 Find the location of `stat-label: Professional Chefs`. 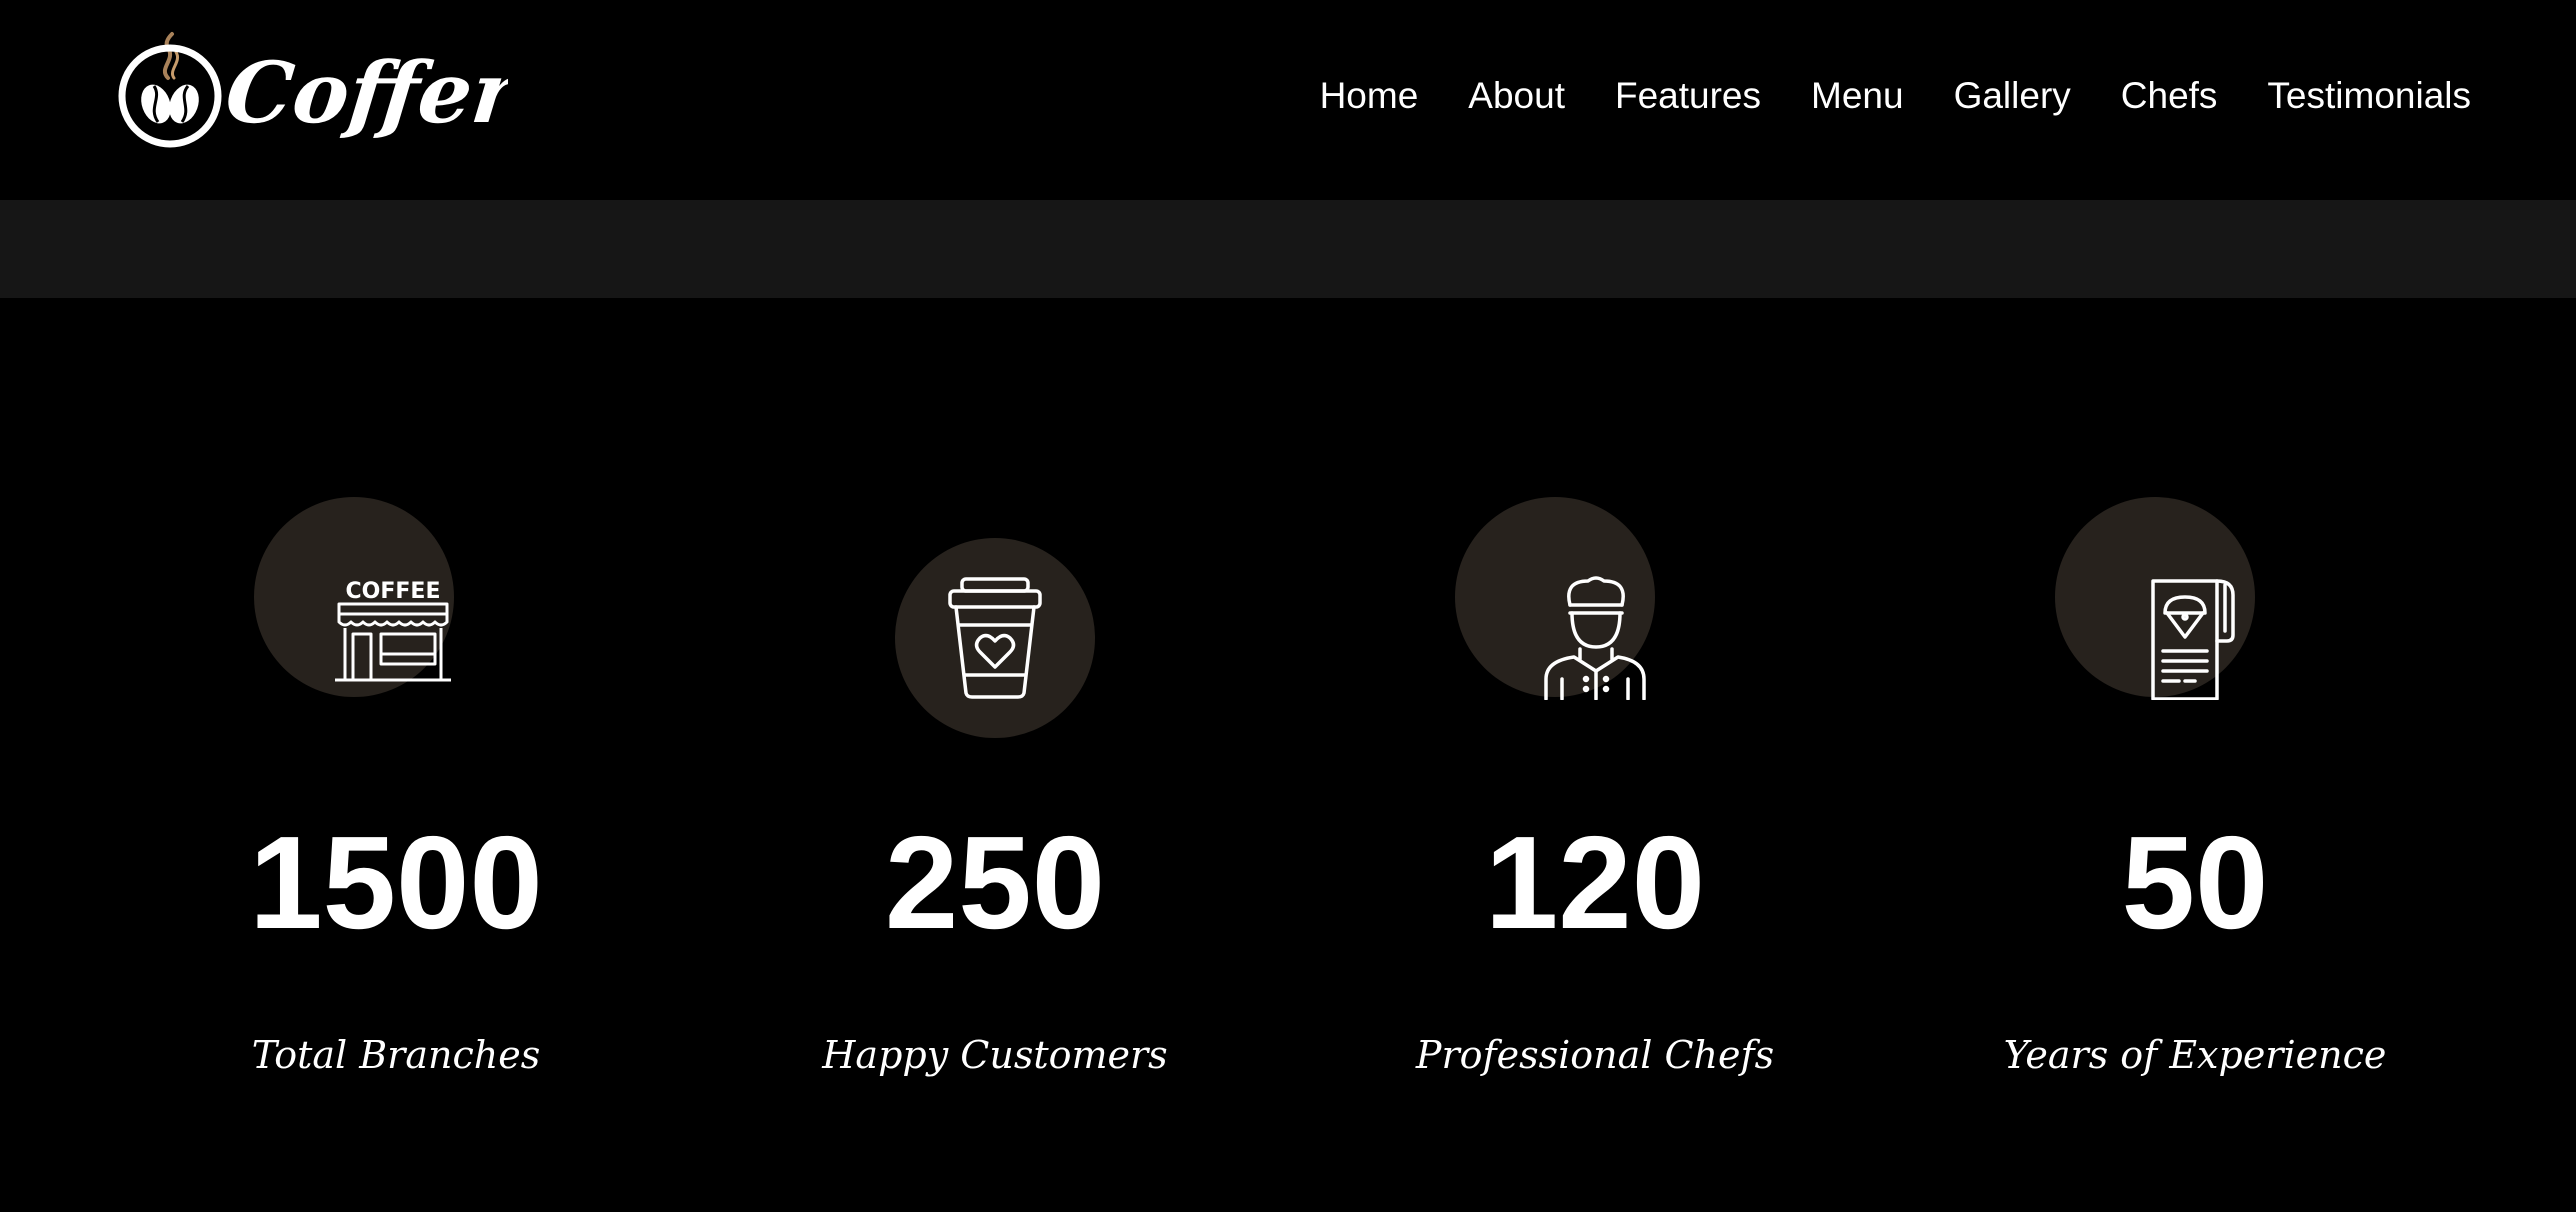

stat-label: Professional Chefs is located at coordinates (1595, 1055).